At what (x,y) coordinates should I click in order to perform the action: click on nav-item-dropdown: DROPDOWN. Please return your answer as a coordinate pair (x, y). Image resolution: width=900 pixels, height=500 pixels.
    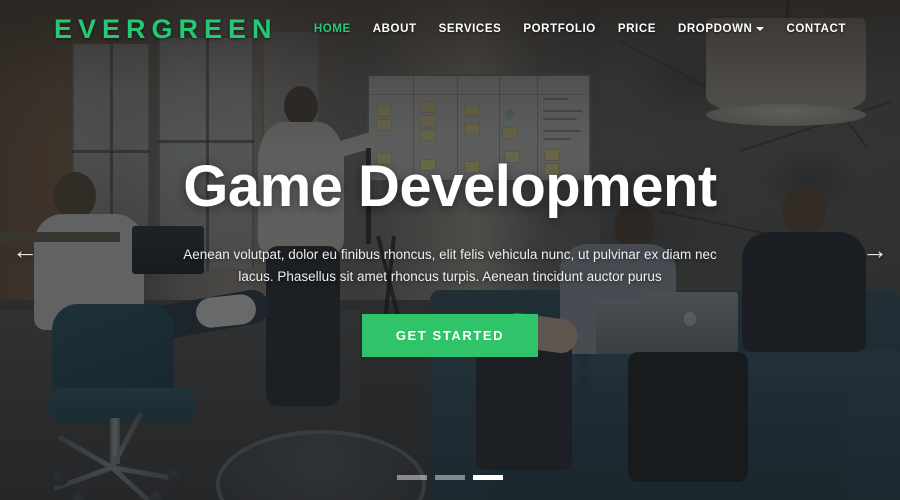
    Looking at the image, I should click on (721, 29).